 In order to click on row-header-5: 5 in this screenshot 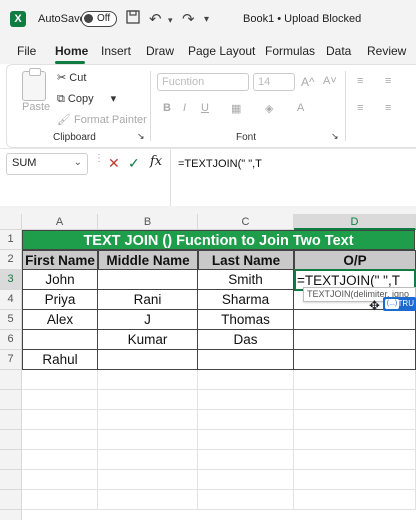, I will do `click(11, 320)`.